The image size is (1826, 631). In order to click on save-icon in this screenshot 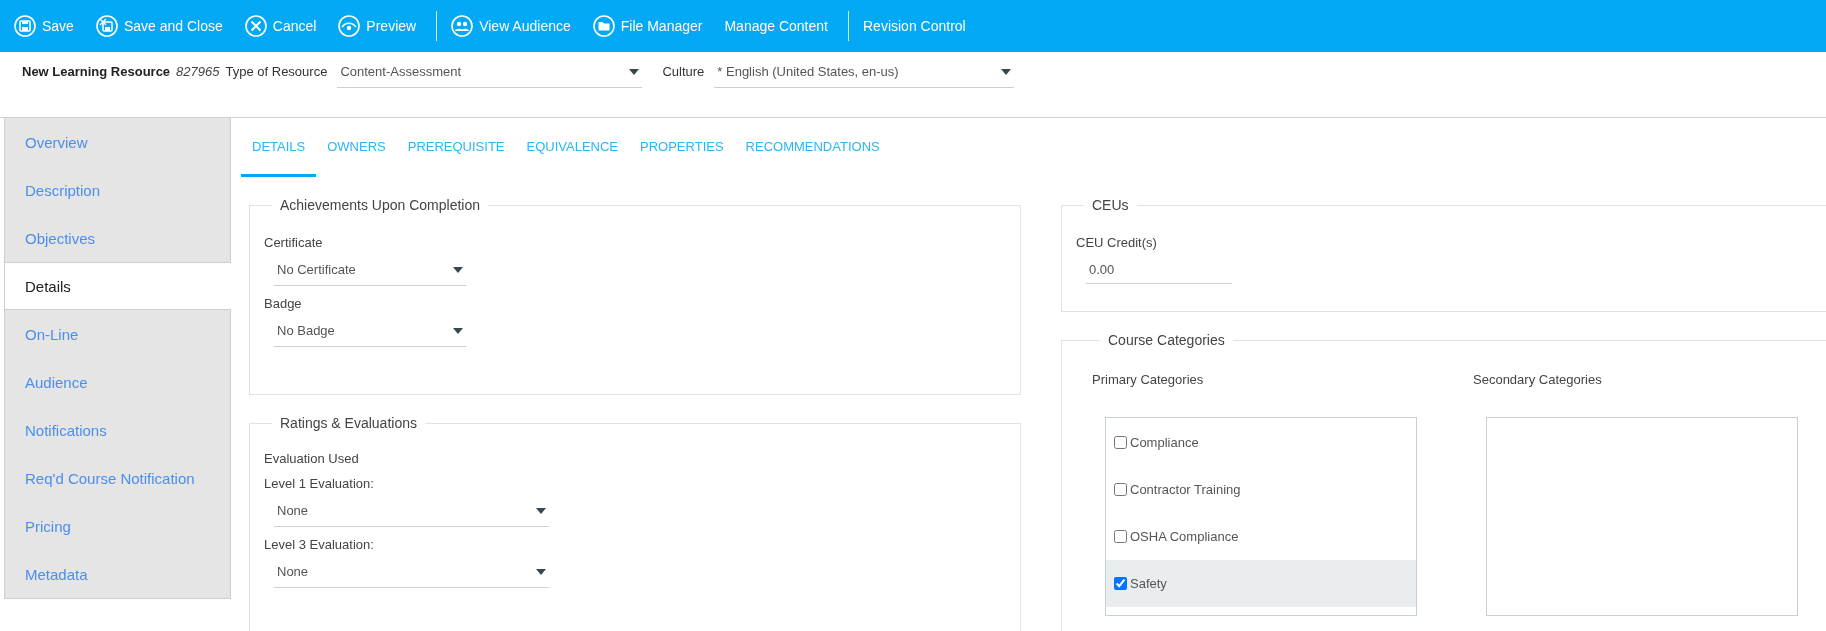, I will do `click(25, 26)`.